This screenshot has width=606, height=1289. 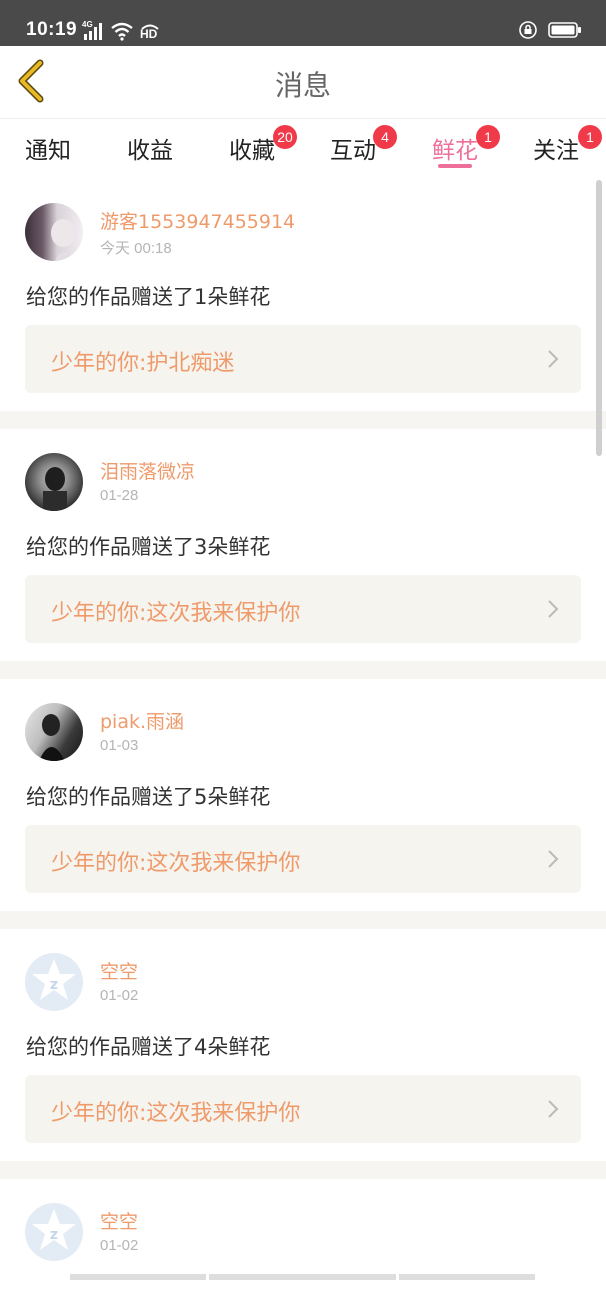 What do you see at coordinates (149, 34) in the screenshot?
I see `hd-label: HD` at bounding box center [149, 34].